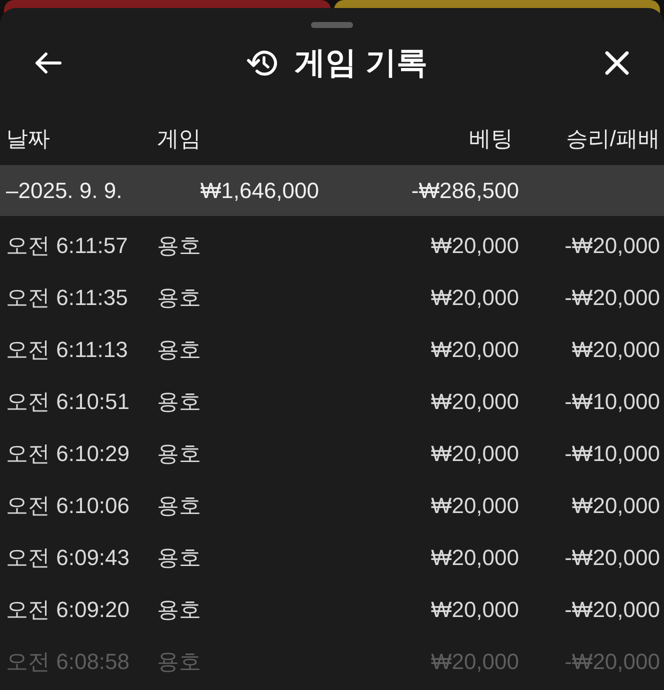 The image size is (664, 690). What do you see at coordinates (465, 191) in the screenshot?
I see `total-result-amount: -₩286,500` at bounding box center [465, 191].